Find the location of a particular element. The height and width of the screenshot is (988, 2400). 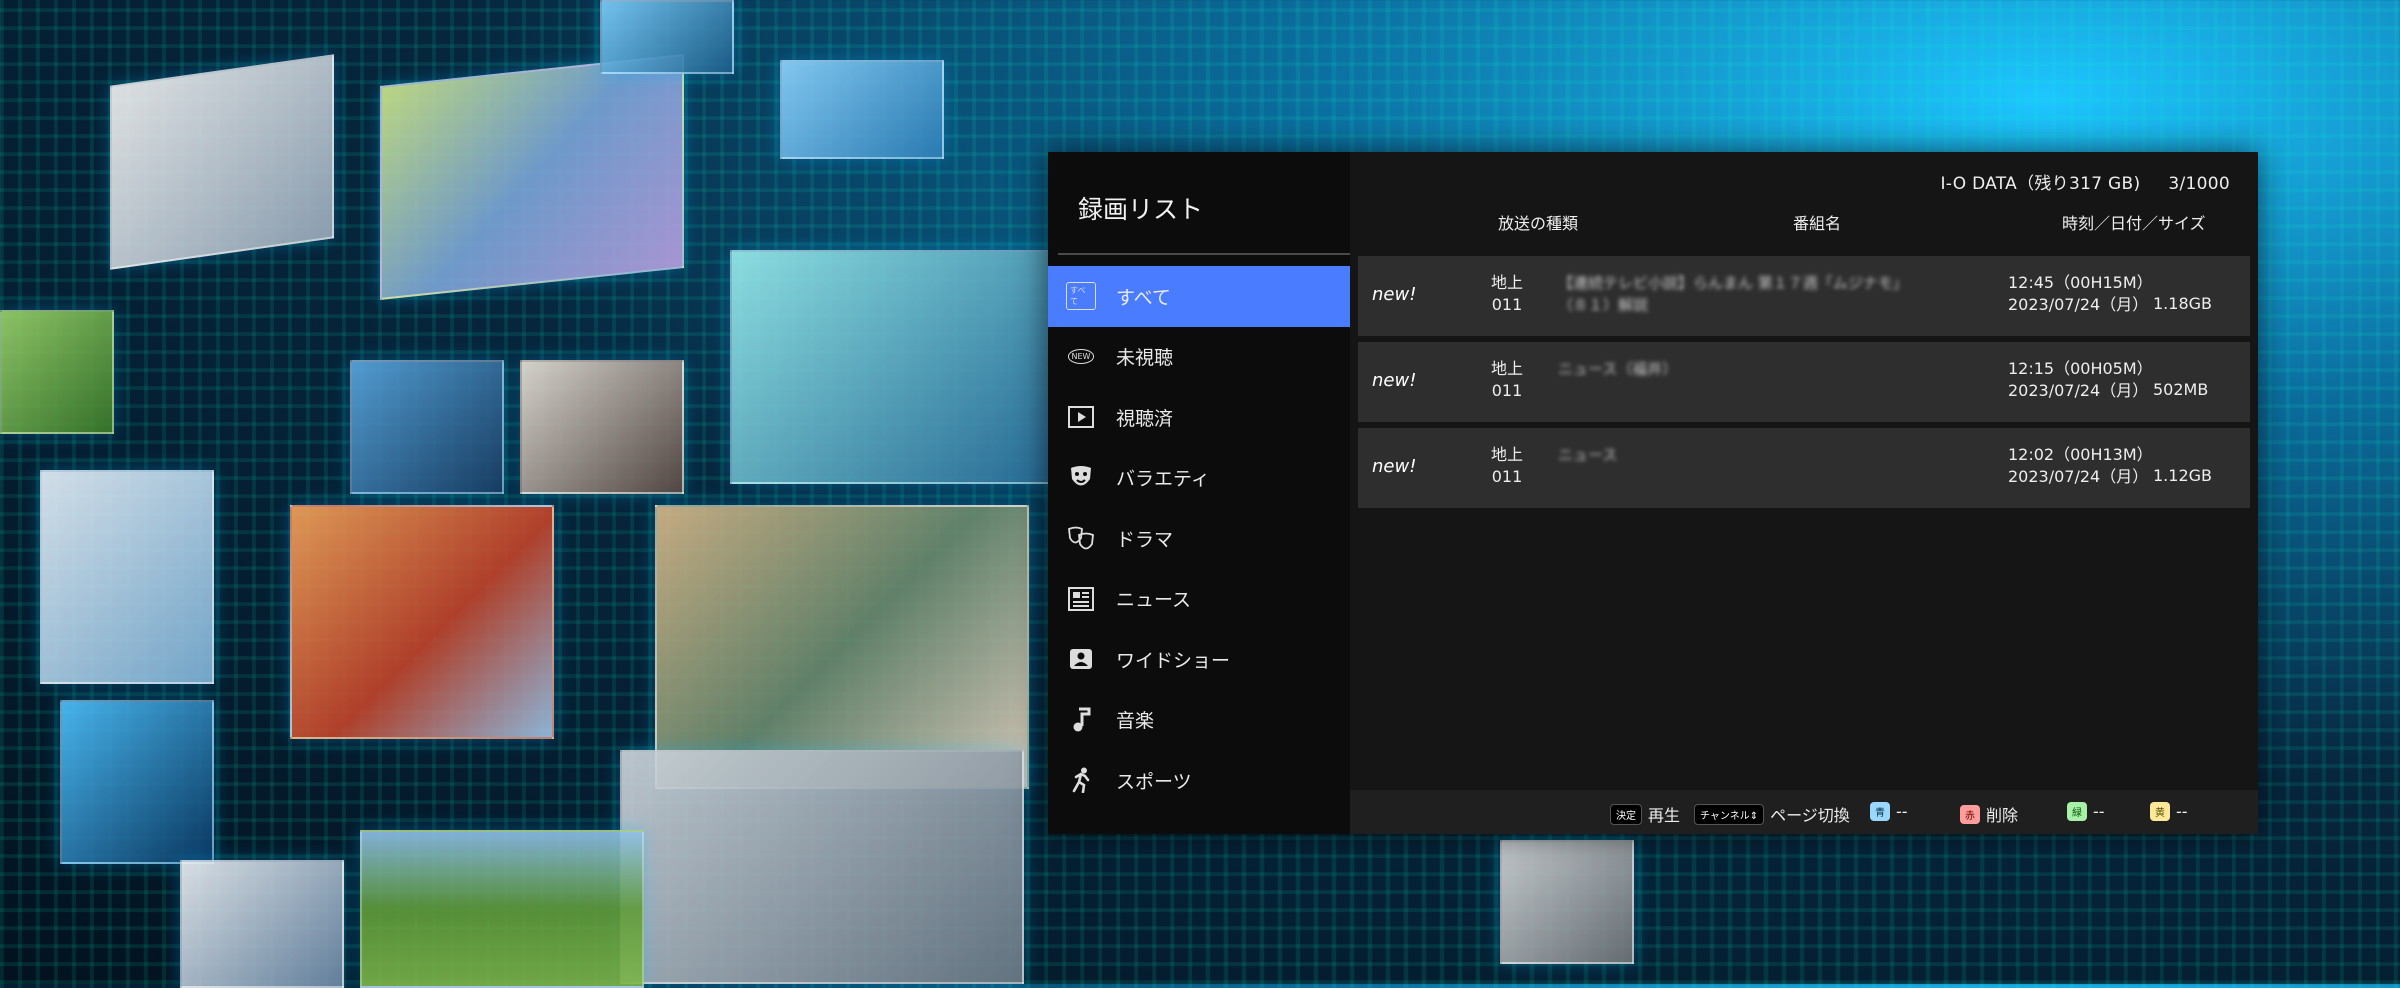

runner-icon is located at coordinates (1081, 780).